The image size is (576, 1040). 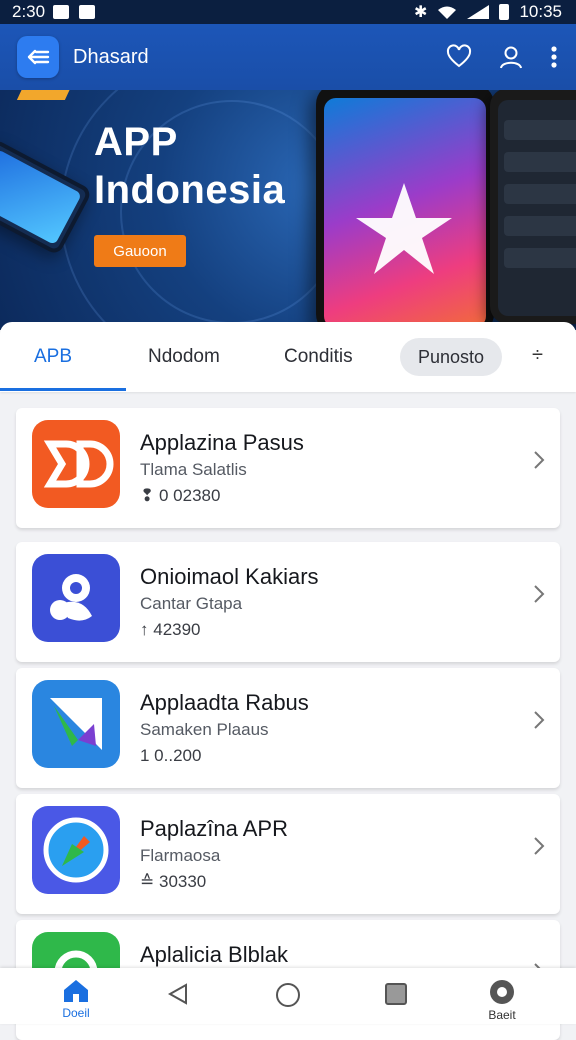 What do you see at coordinates (459, 57) in the screenshot?
I see `favorites-heart-icon` at bounding box center [459, 57].